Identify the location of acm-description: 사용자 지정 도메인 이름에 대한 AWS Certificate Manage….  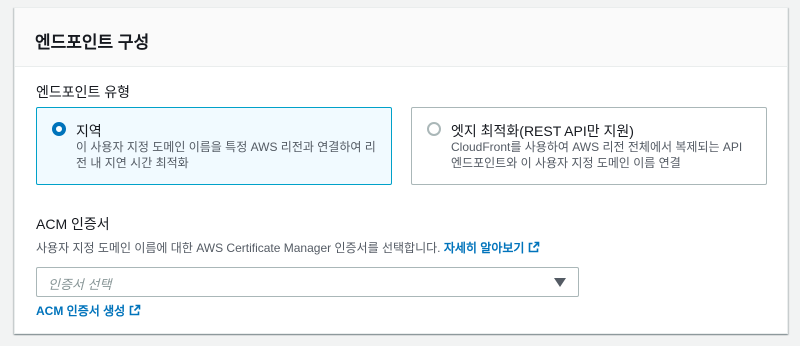
(238, 248).